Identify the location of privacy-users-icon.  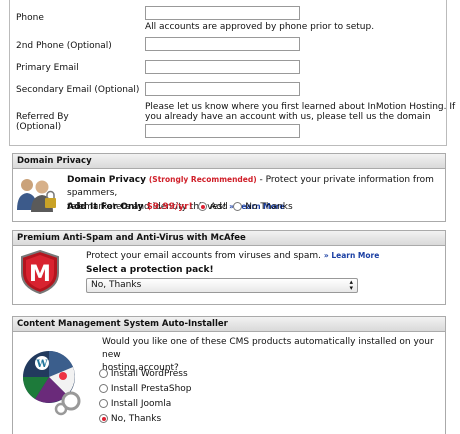
(38, 194).